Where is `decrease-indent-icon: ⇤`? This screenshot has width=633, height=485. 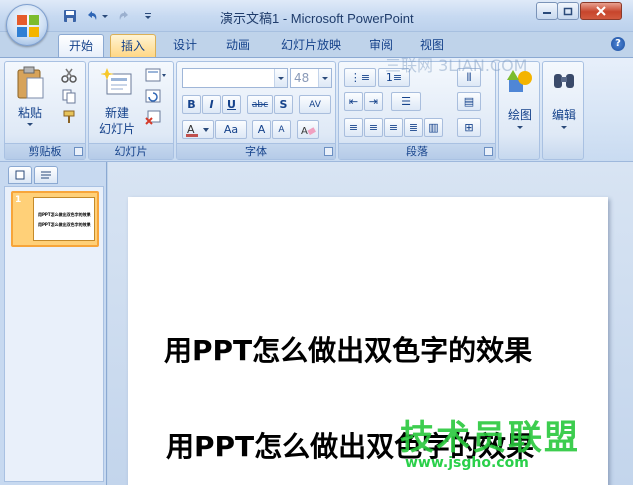 decrease-indent-icon: ⇤ is located at coordinates (353, 101).